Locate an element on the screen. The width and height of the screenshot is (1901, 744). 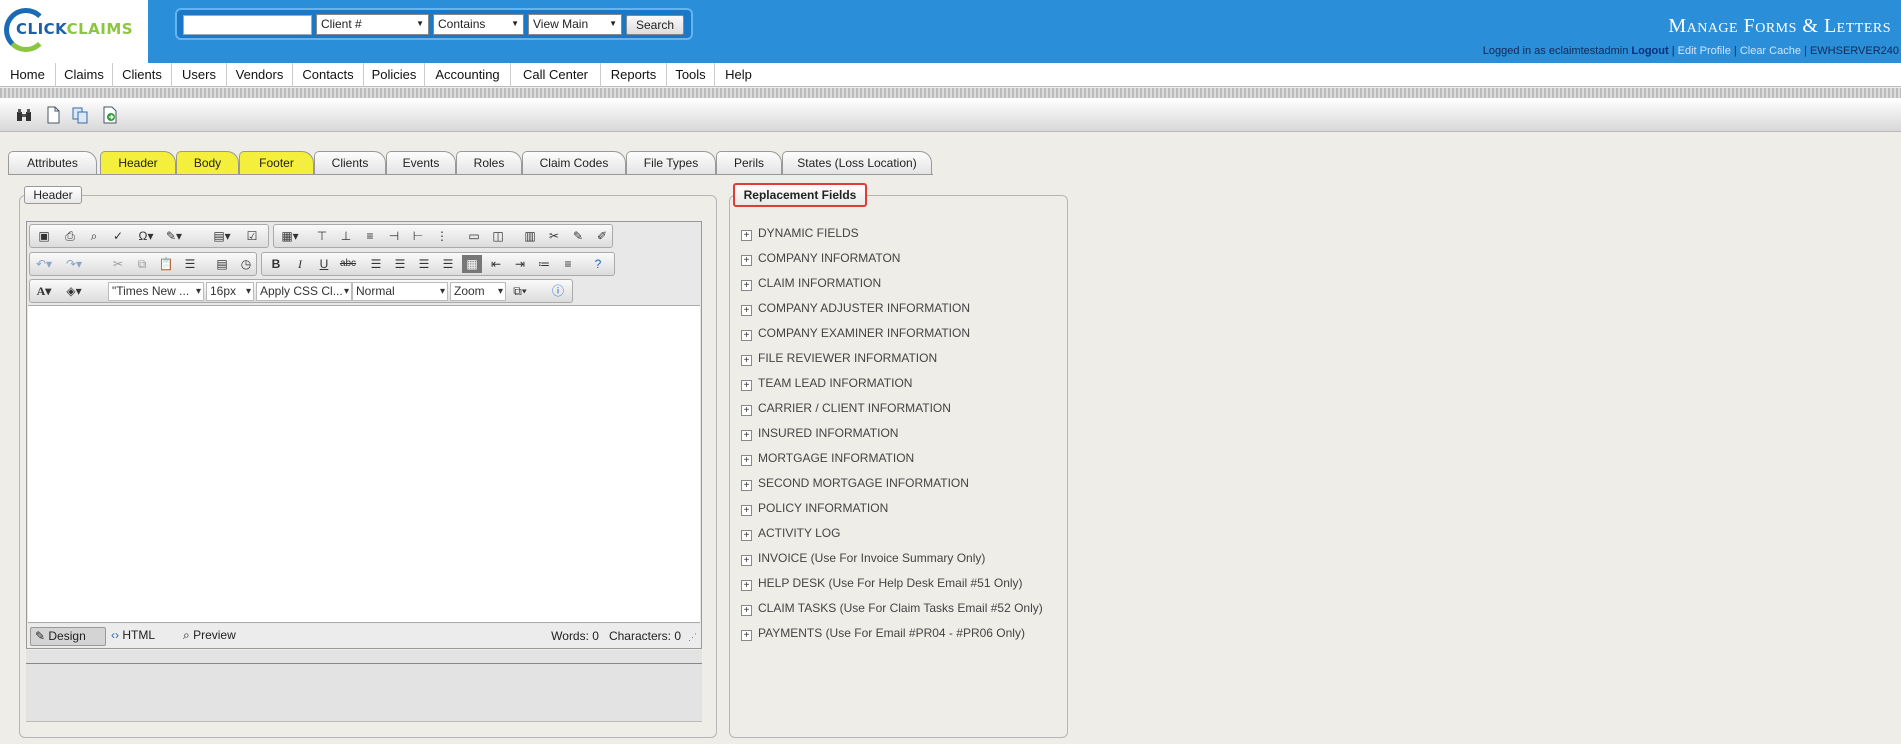
insert-time-icon: ◷ is located at coordinates (246, 264).